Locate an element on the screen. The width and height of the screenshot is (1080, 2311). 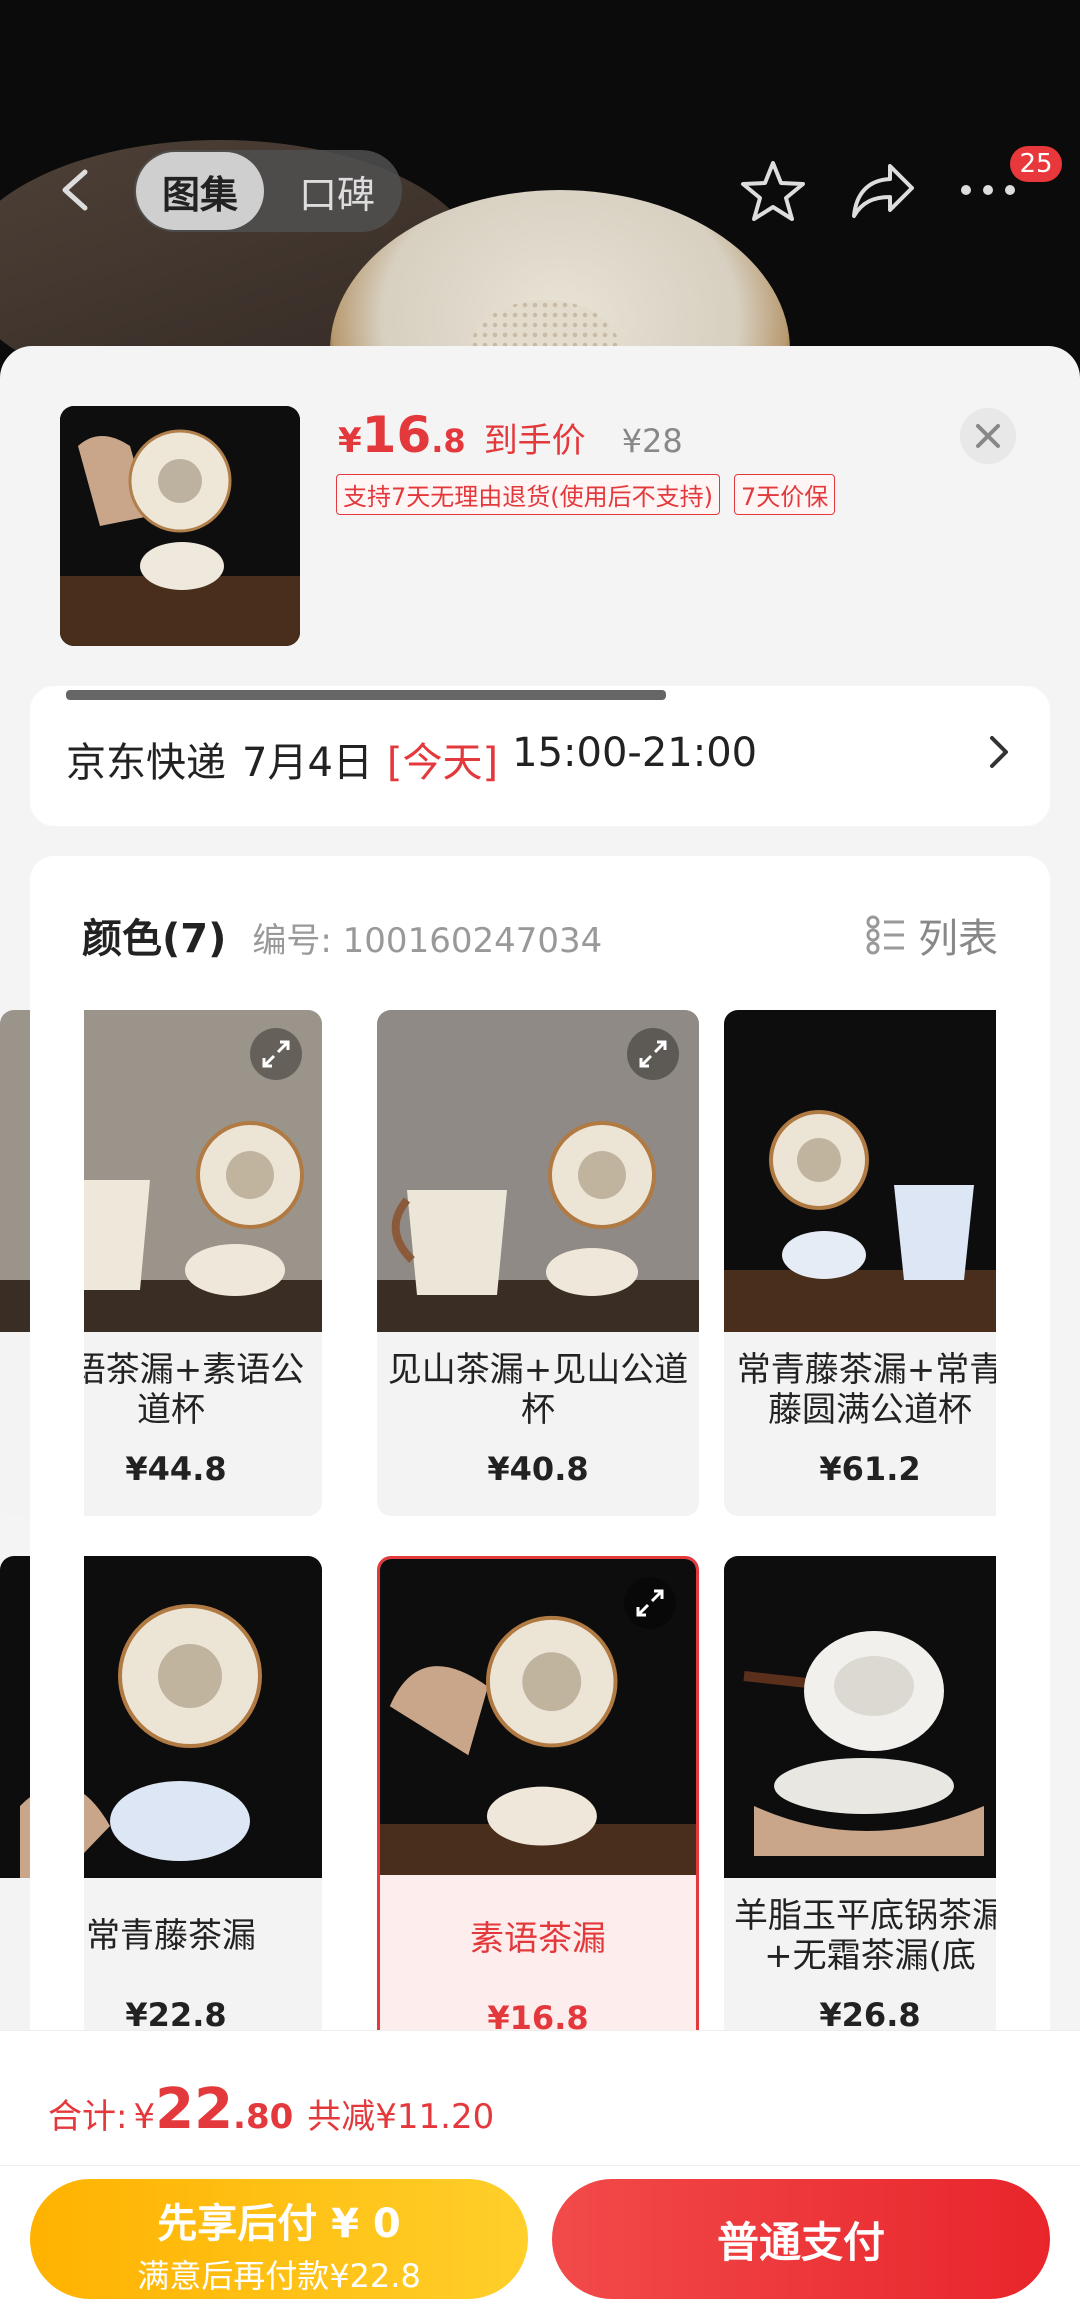
option-tile: 常青藤茶漏+常青藤圆满公道杯 ¥61.2 is located at coordinates (870, 1263).